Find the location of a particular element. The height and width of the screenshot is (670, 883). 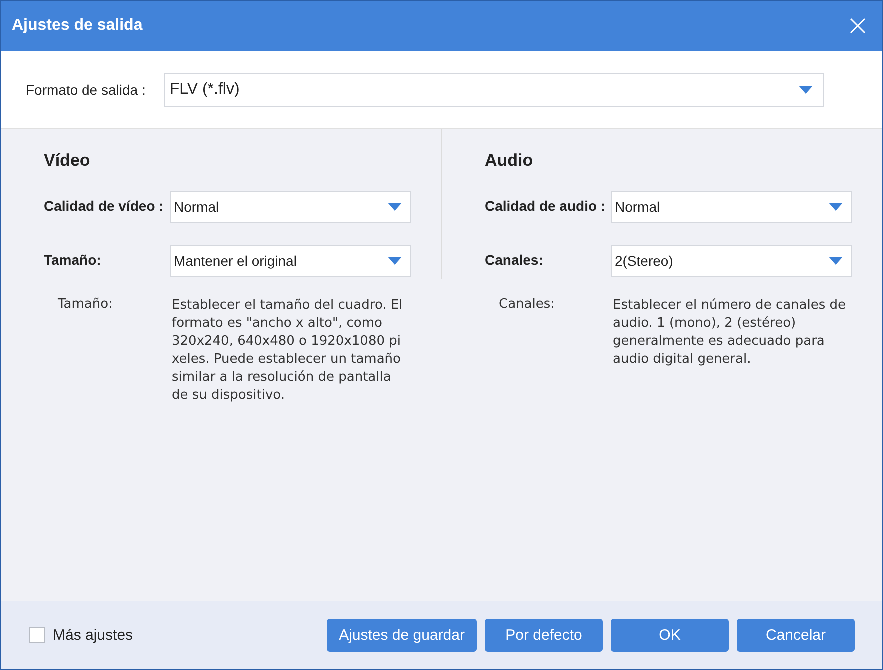

help-label: Canales: is located at coordinates (527, 305).